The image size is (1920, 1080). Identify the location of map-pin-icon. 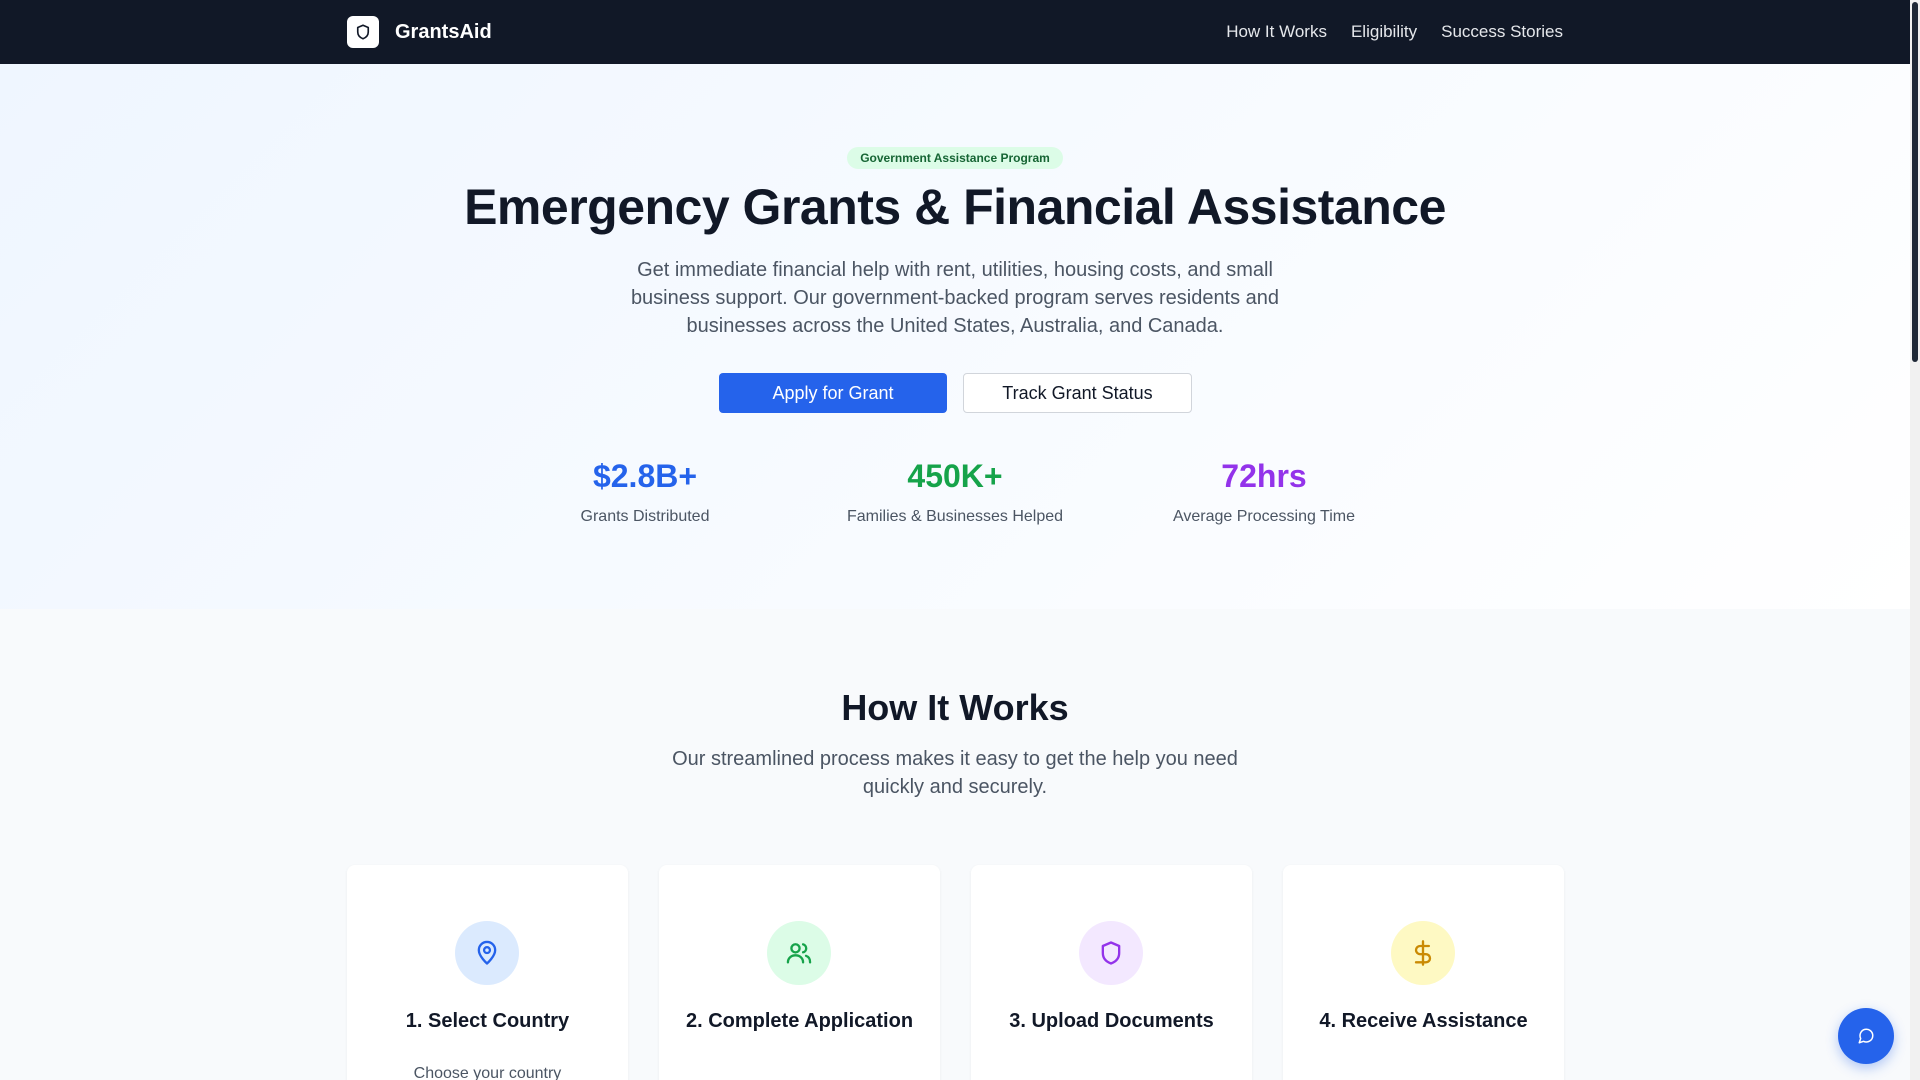
(487, 953).